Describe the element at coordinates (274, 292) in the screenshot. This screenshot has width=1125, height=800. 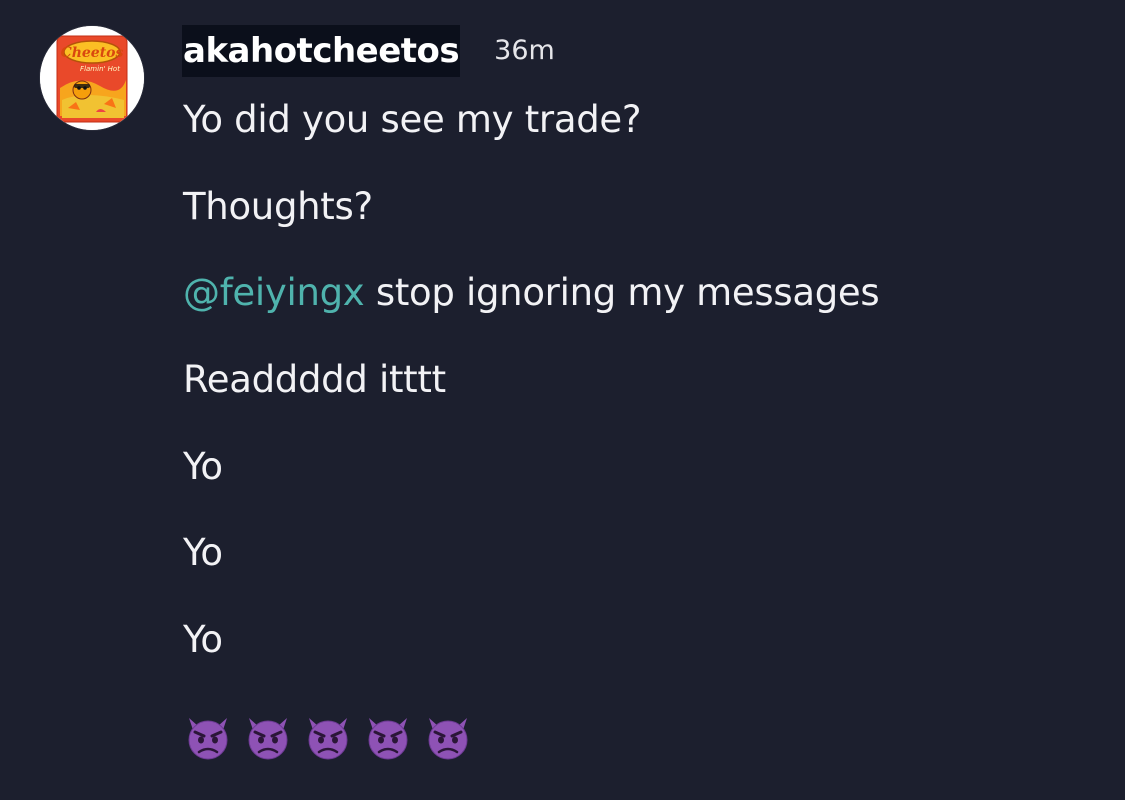
I see `user-mention-link: @feiyingx` at that location.